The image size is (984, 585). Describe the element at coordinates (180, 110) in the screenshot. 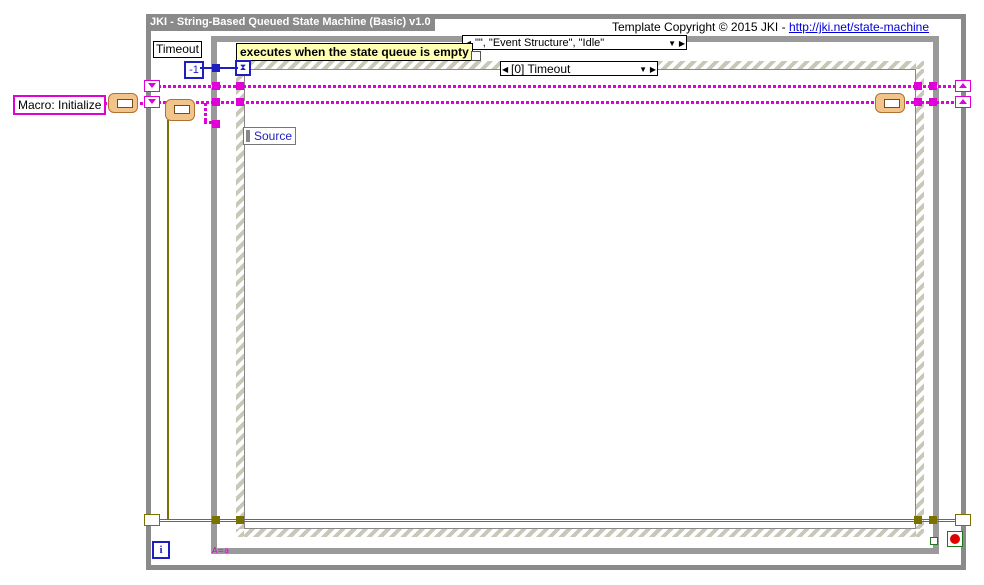

I see `parse-queue-vi-icon` at that location.